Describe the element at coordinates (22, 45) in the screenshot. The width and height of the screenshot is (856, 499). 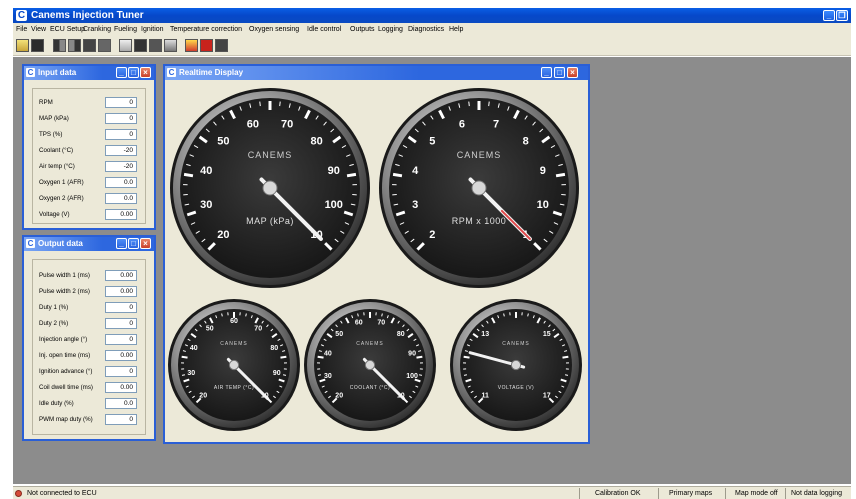
I see `open-file-icon` at that location.